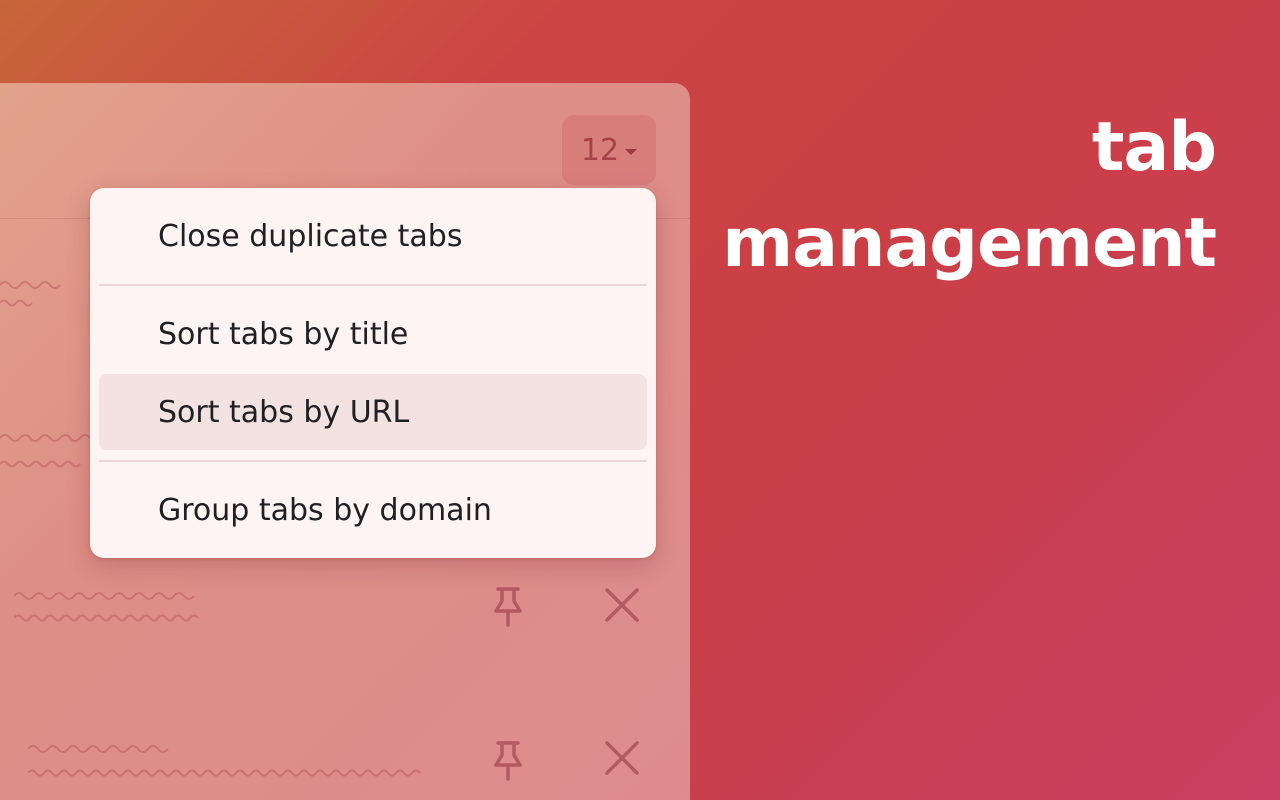 This screenshot has height=800, width=1280. I want to click on tab-count: 12, so click(600, 150).